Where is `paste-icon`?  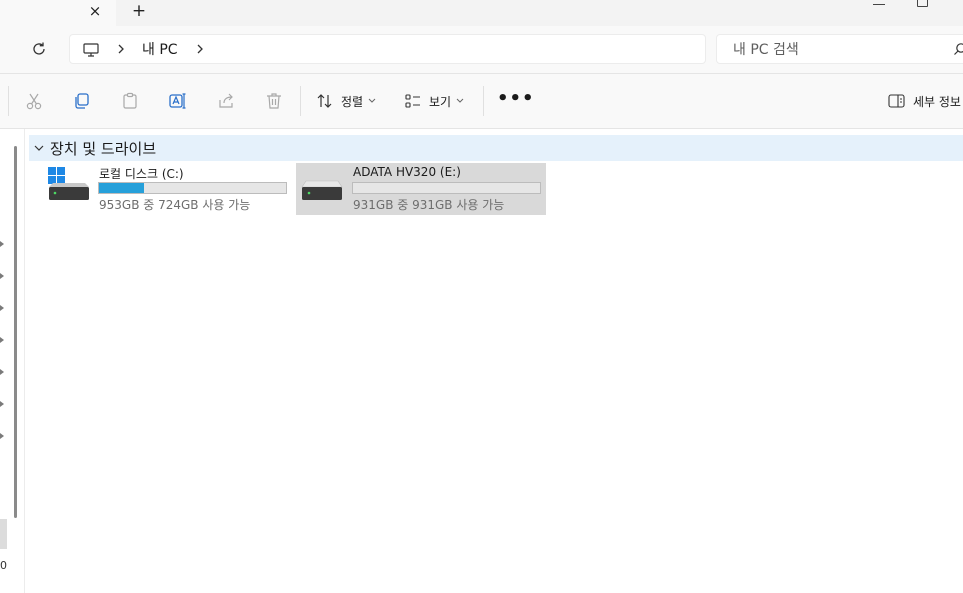 paste-icon is located at coordinates (130, 101).